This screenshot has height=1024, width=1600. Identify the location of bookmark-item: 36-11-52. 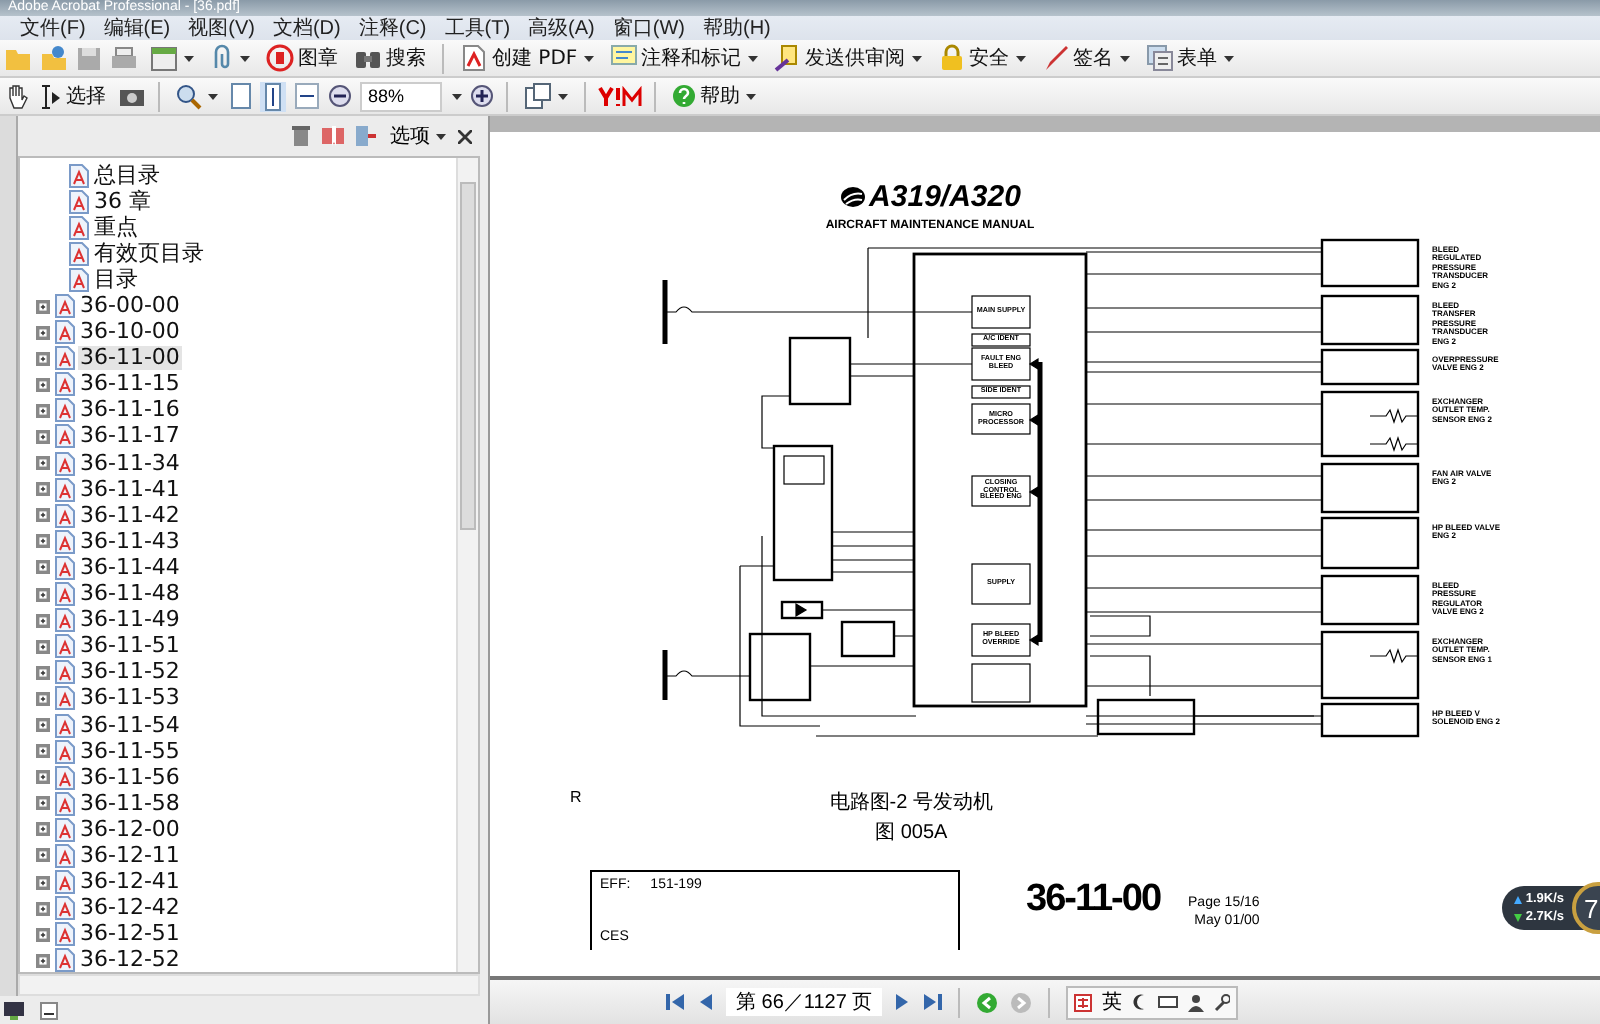
(130, 672).